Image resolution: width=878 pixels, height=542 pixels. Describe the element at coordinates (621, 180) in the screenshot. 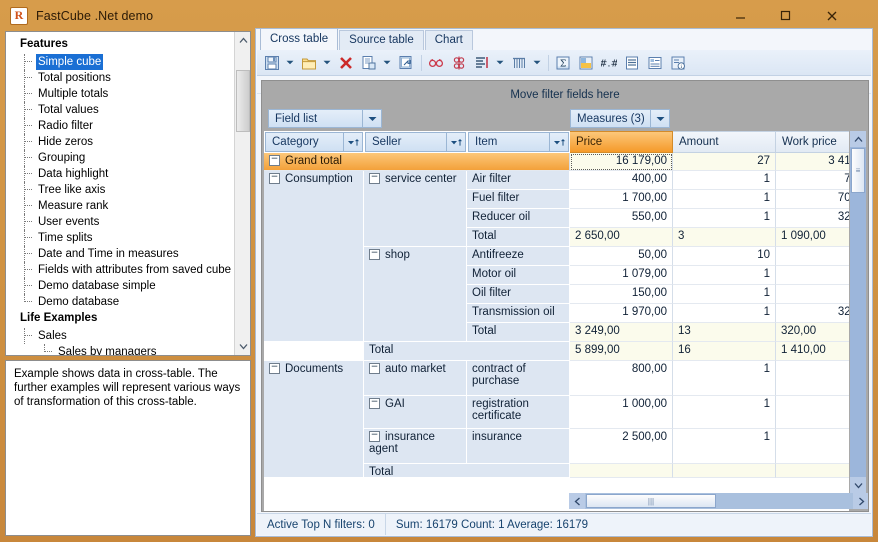

I see `cell-price: 400,00` at that location.